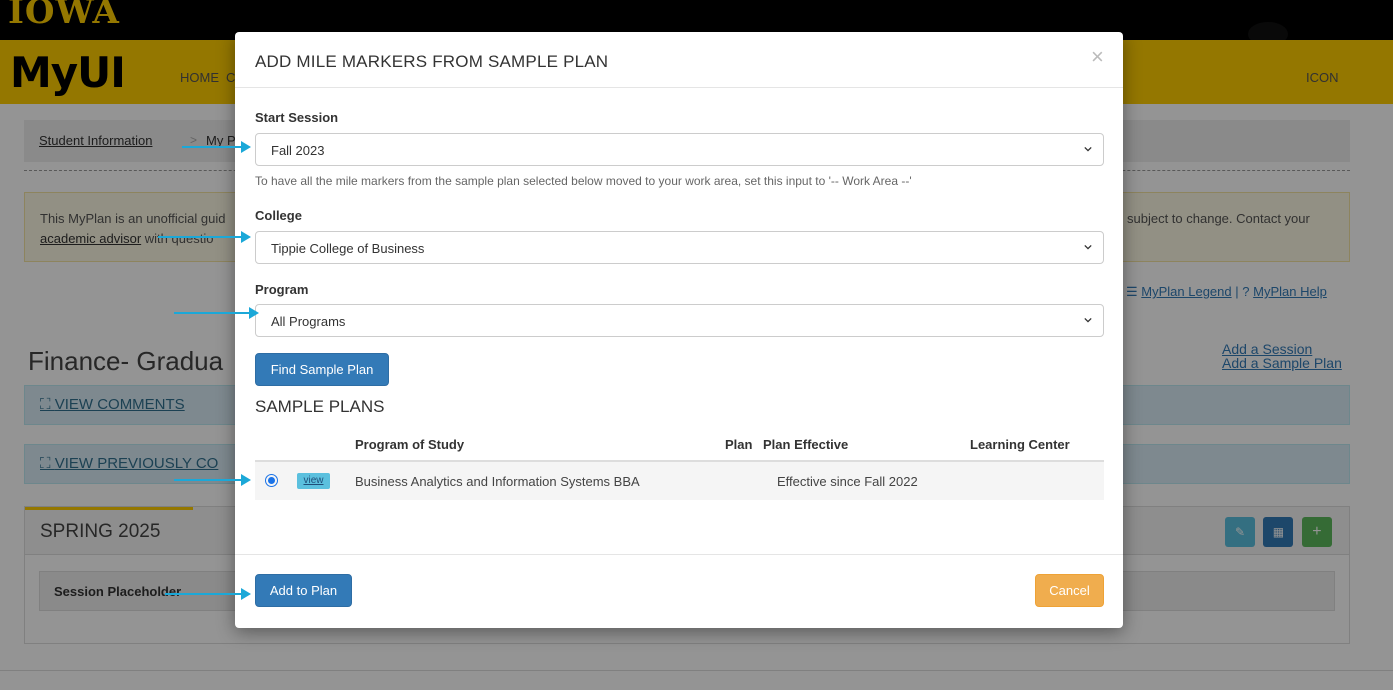 The width and height of the screenshot is (1393, 690). Describe the element at coordinates (216, 313) in the screenshot. I see `annotation-arrow-program` at that location.